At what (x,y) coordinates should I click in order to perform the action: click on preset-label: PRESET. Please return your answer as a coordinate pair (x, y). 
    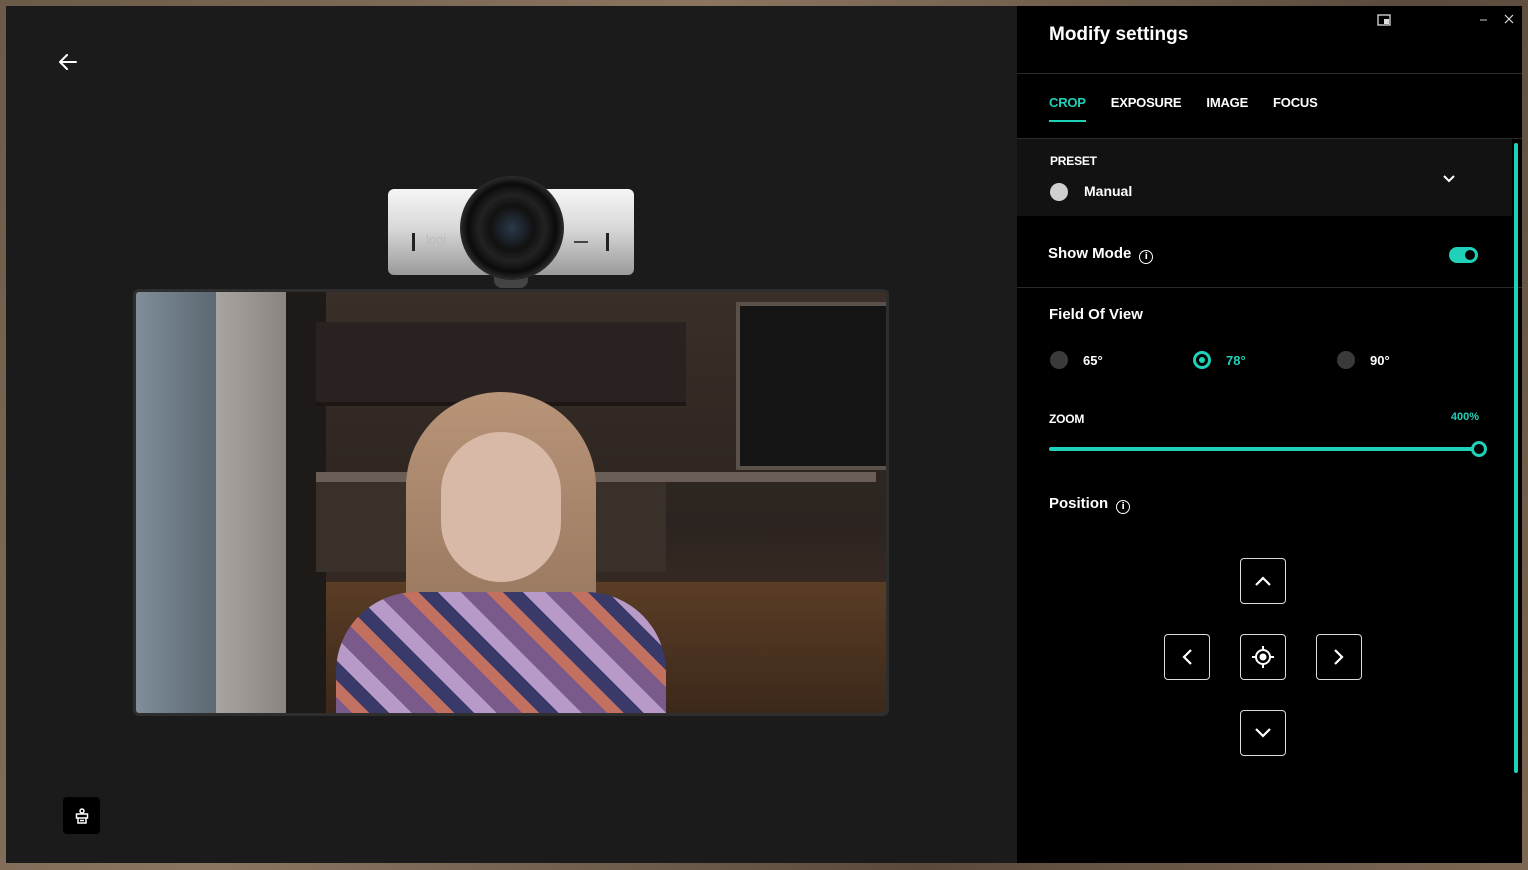
    Looking at the image, I should click on (1073, 161).